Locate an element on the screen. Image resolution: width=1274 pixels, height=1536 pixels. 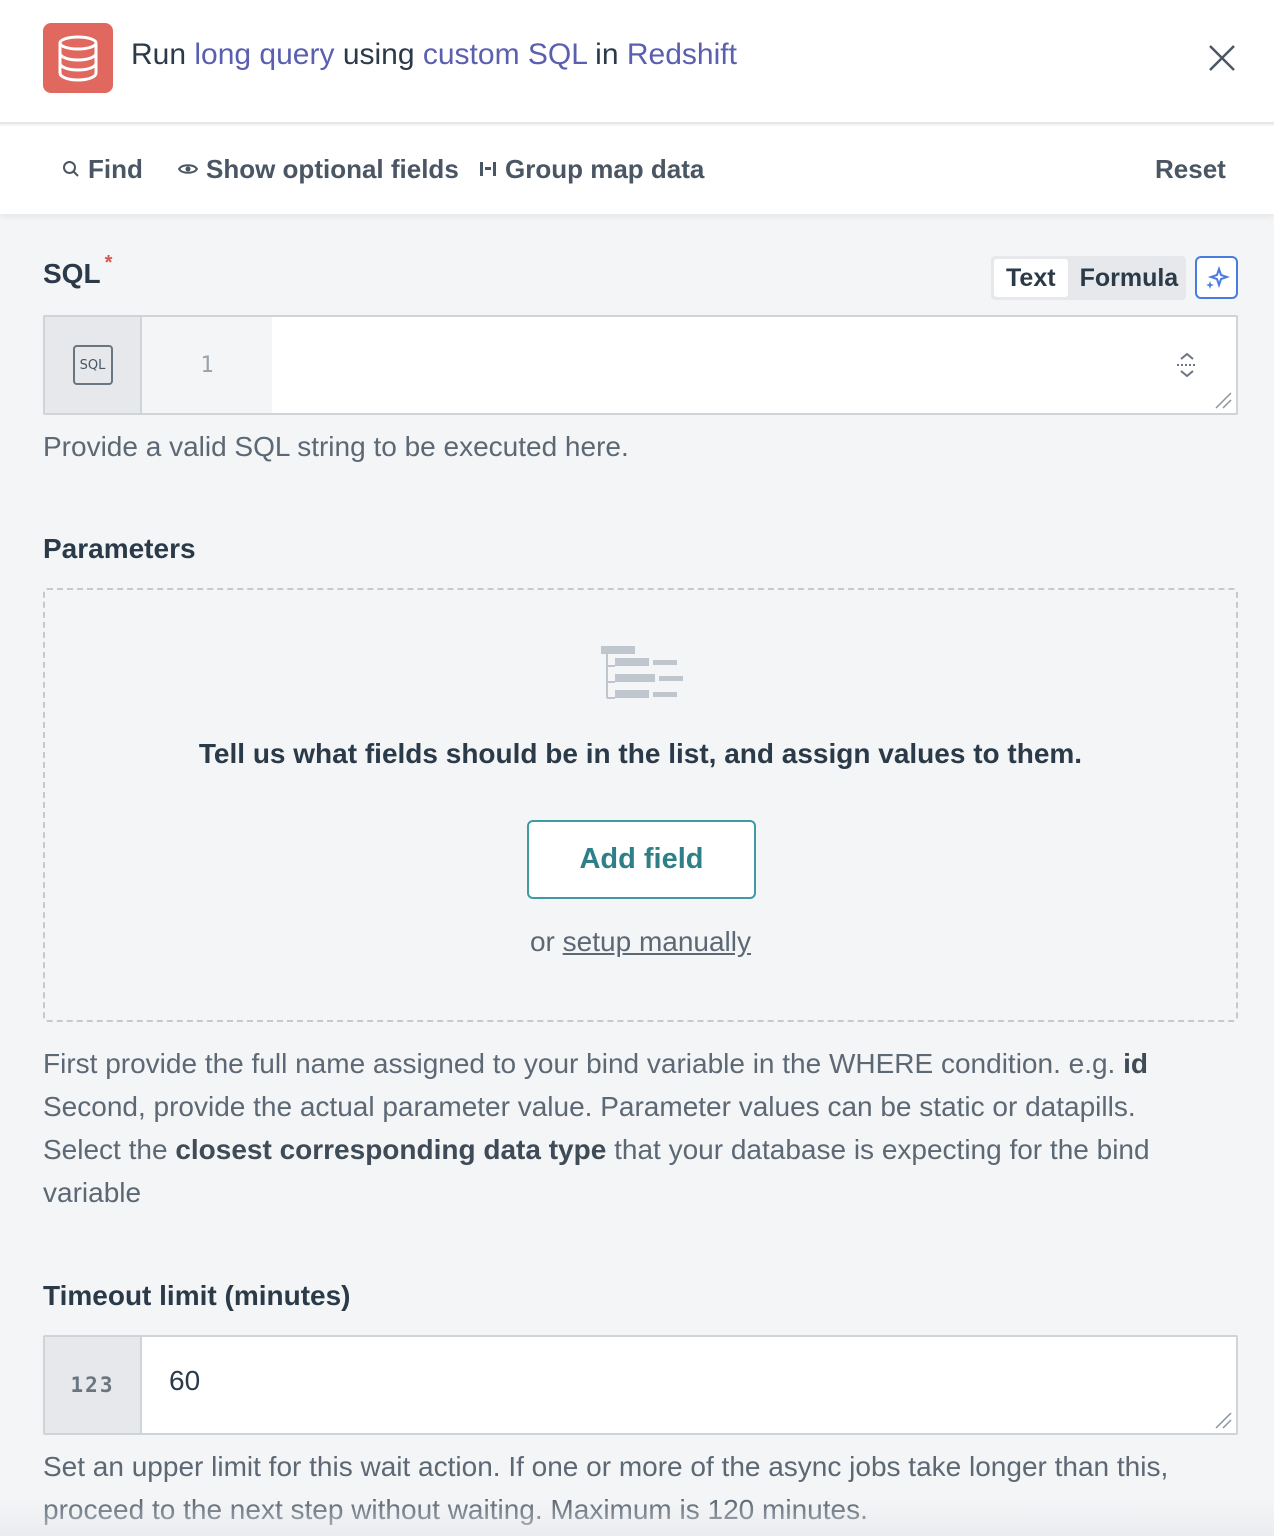
show-optional-label: Show optional fields is located at coordinates (332, 168).